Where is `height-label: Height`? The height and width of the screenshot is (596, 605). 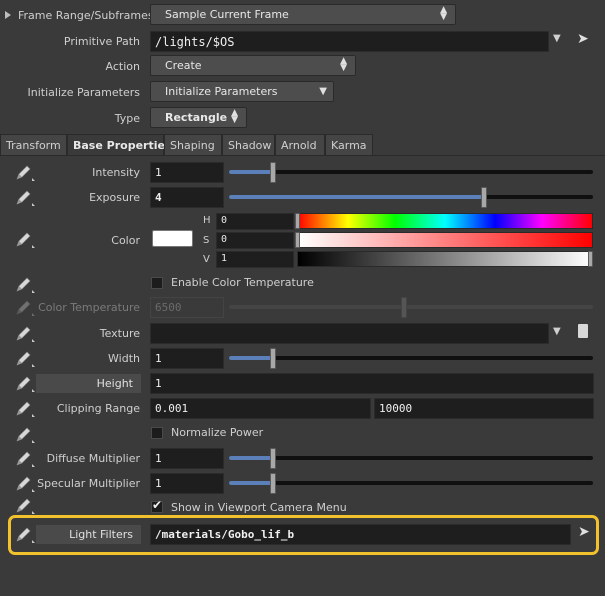
height-label: Height is located at coordinates (88, 383).